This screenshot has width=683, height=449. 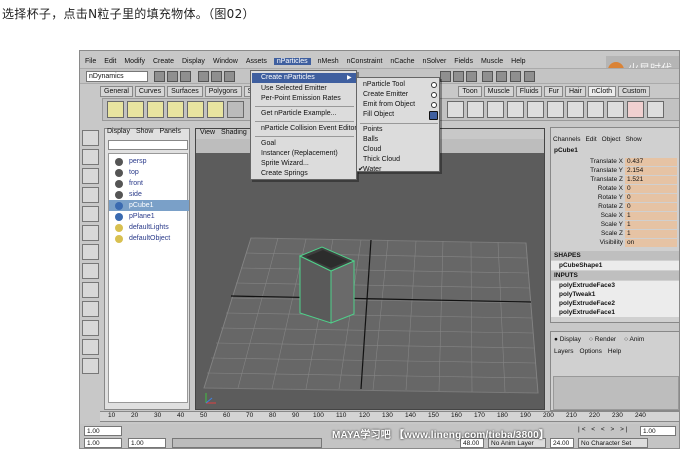 I want to click on channel-row: Translate Z 1.521, so click(x=615, y=180).